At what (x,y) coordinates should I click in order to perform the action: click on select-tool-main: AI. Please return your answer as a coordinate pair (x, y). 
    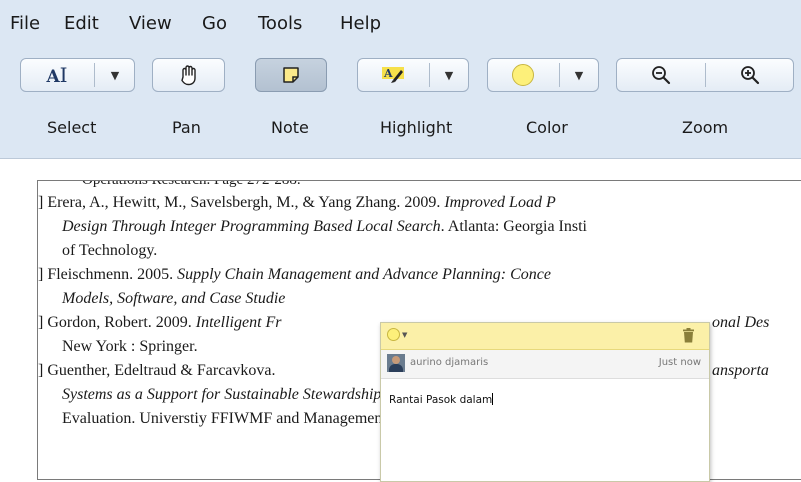
    Looking at the image, I should click on (57, 75).